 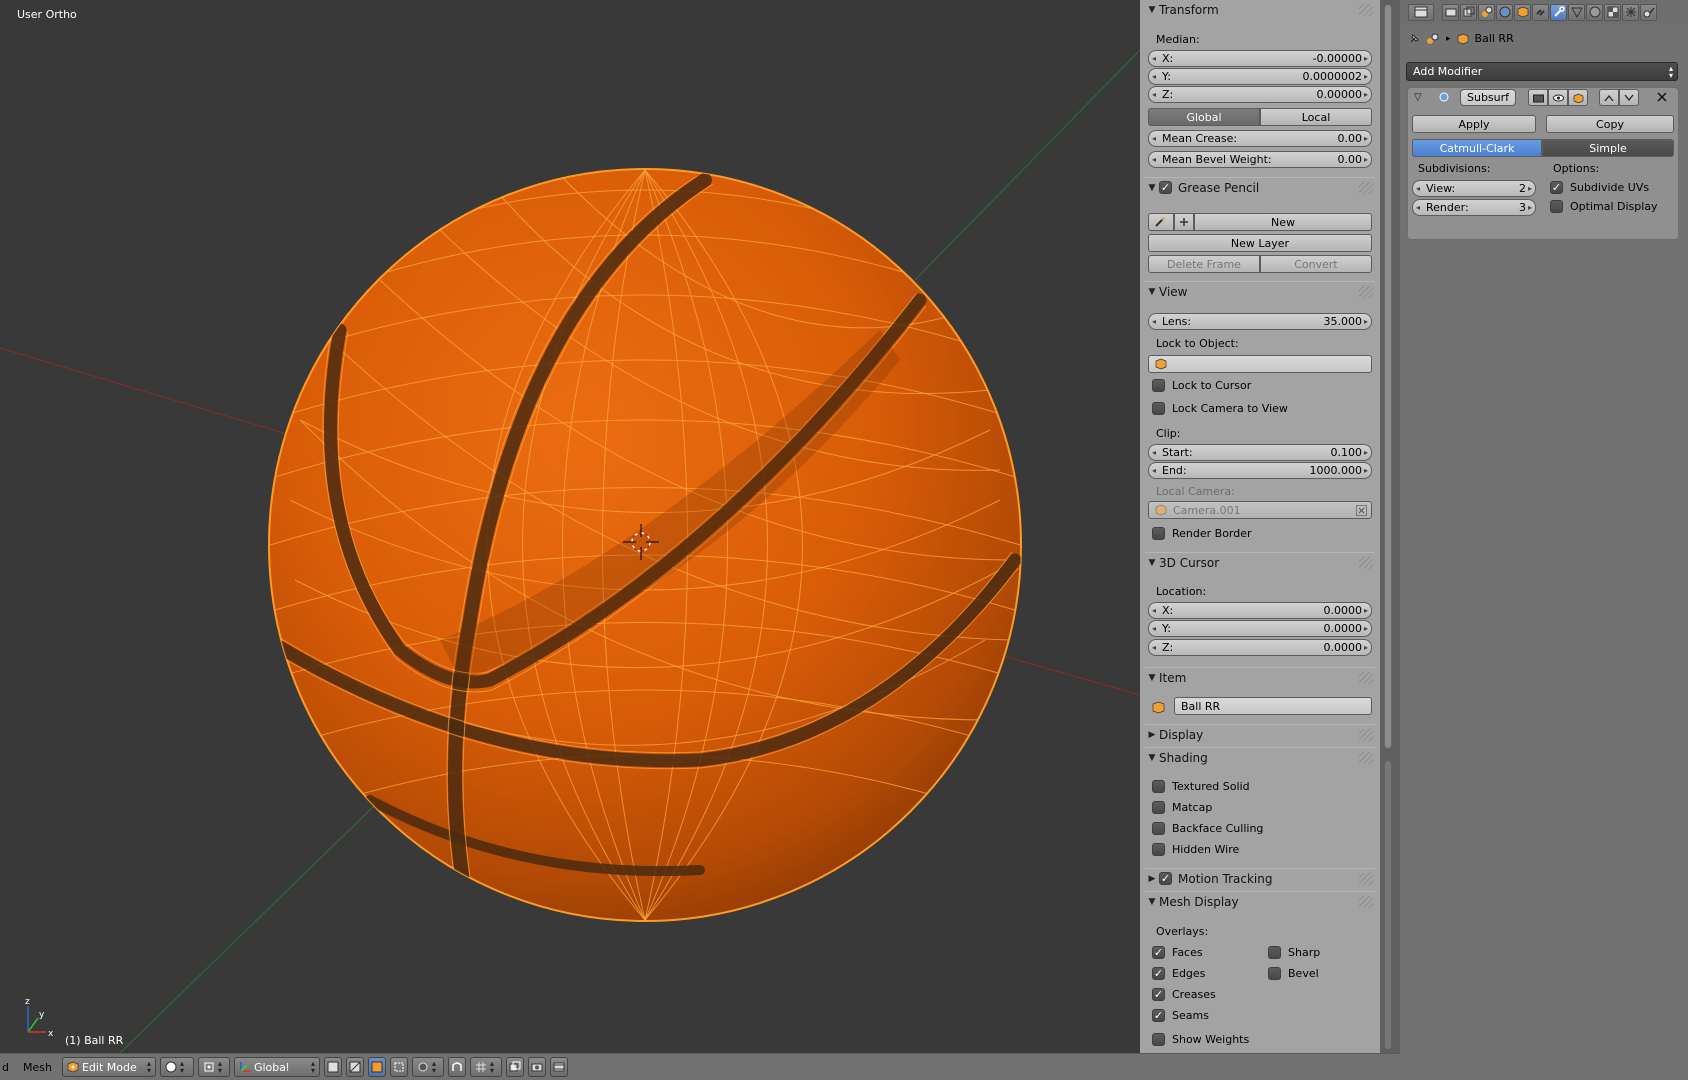 I want to click on render-animation-icon, so click(x=558, y=1067).